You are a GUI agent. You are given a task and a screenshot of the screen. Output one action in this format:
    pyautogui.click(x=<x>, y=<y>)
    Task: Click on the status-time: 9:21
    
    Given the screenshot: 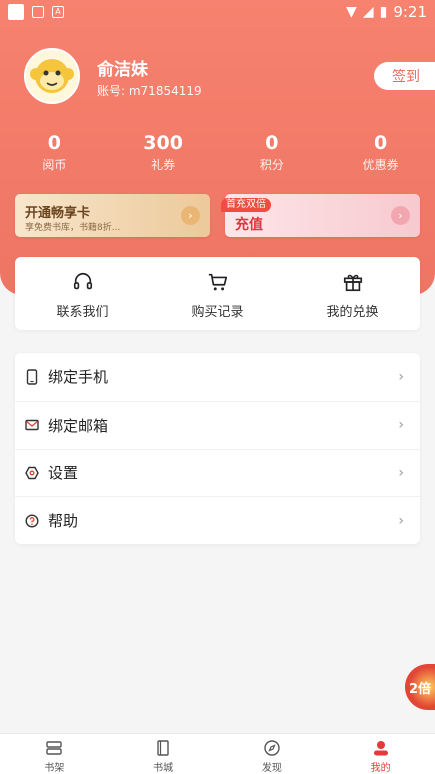 What is the action you would take?
    pyautogui.click(x=410, y=12)
    